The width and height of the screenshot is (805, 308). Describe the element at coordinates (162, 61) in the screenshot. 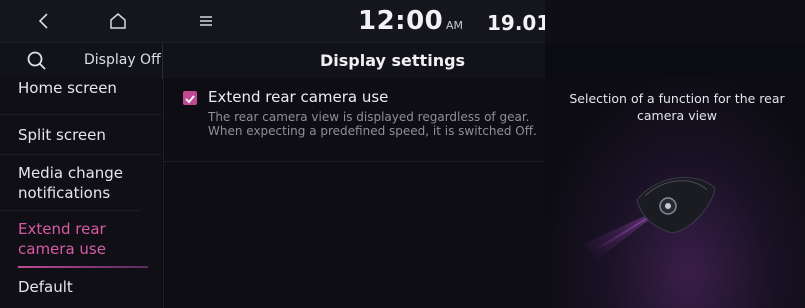

I see `header-divider` at that location.